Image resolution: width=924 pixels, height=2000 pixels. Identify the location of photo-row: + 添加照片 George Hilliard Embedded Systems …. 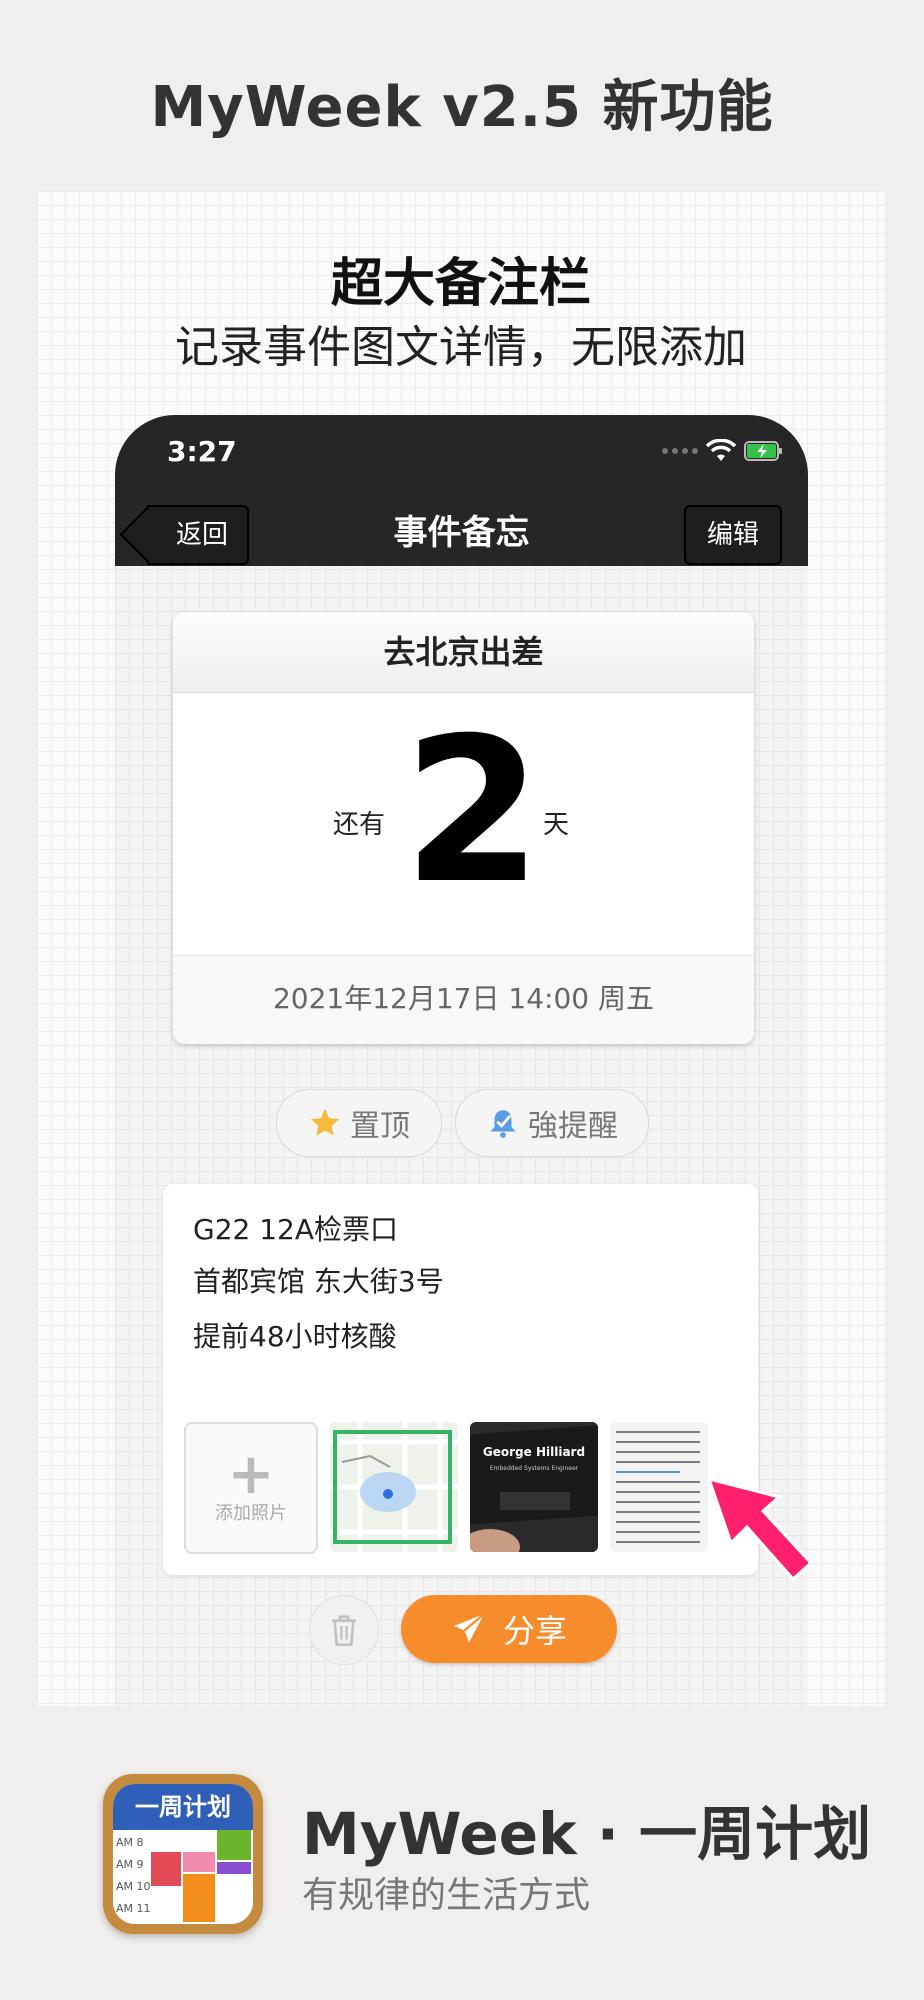
(446, 1488).